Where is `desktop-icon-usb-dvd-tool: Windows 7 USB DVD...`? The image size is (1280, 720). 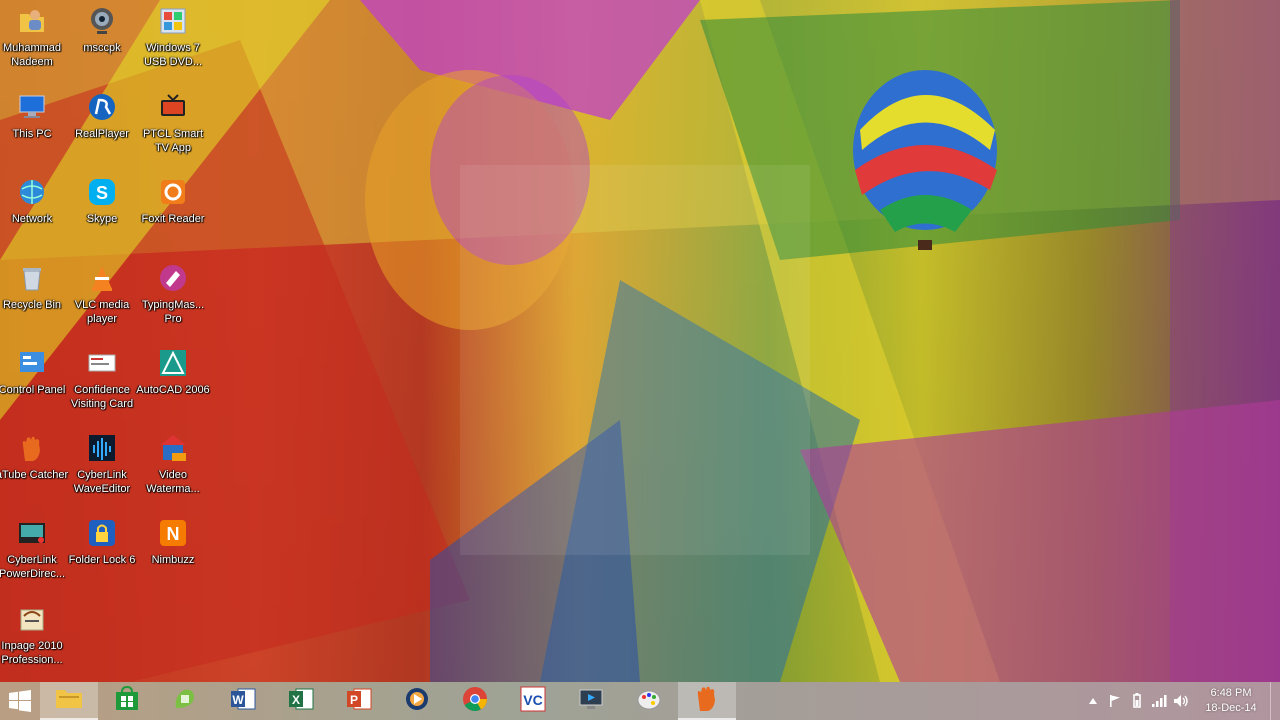 desktop-icon-usb-dvd-tool: Windows 7 USB DVD... is located at coordinates (173, 40).